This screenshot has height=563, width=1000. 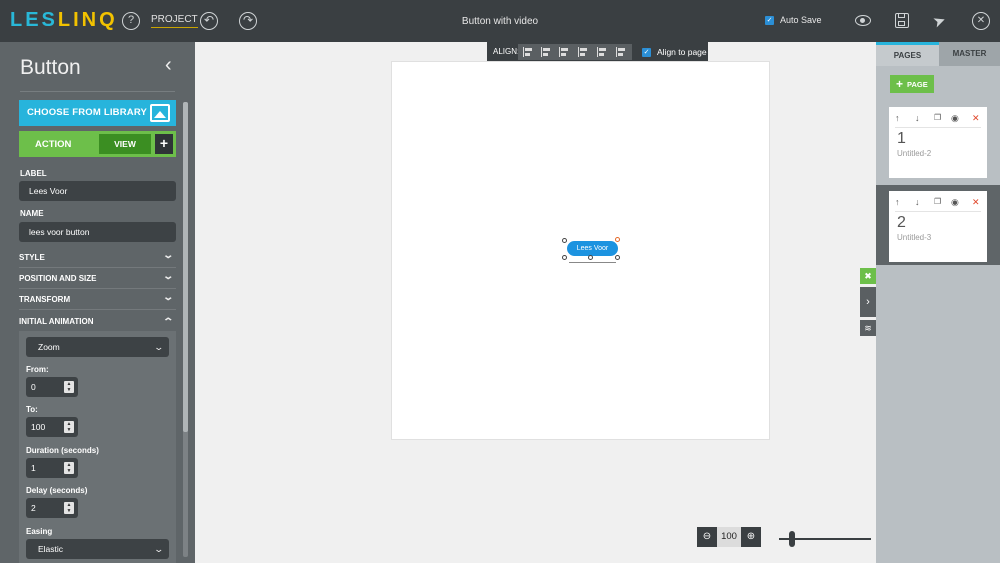 What do you see at coordinates (97, 232) in the screenshot?
I see `name-field: lees voor button` at bounding box center [97, 232].